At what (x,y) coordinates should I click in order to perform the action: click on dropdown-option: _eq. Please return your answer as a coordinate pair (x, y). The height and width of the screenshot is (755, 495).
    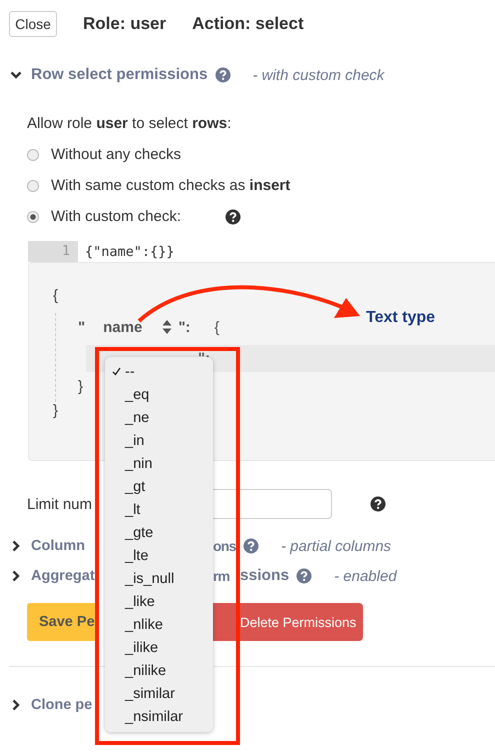
    Looking at the image, I should click on (159, 394).